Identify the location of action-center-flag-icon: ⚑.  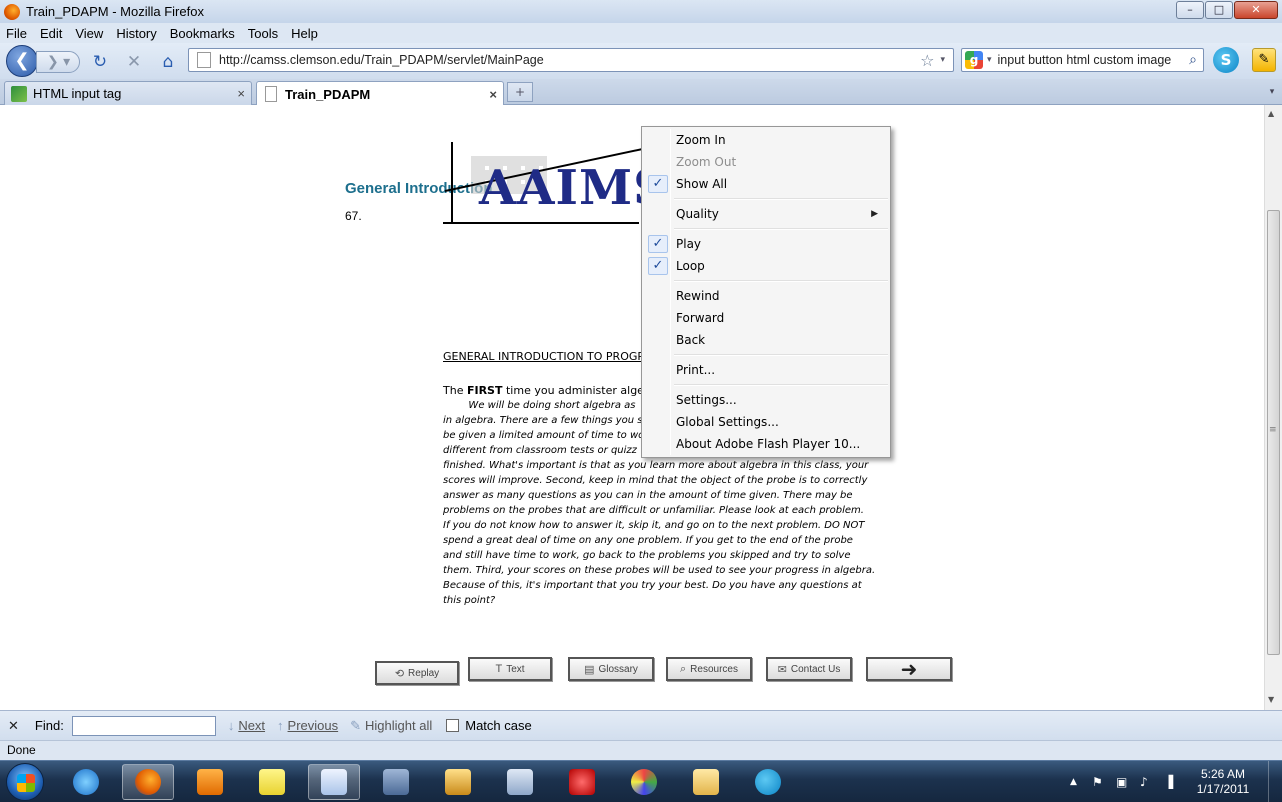
(1097, 782).